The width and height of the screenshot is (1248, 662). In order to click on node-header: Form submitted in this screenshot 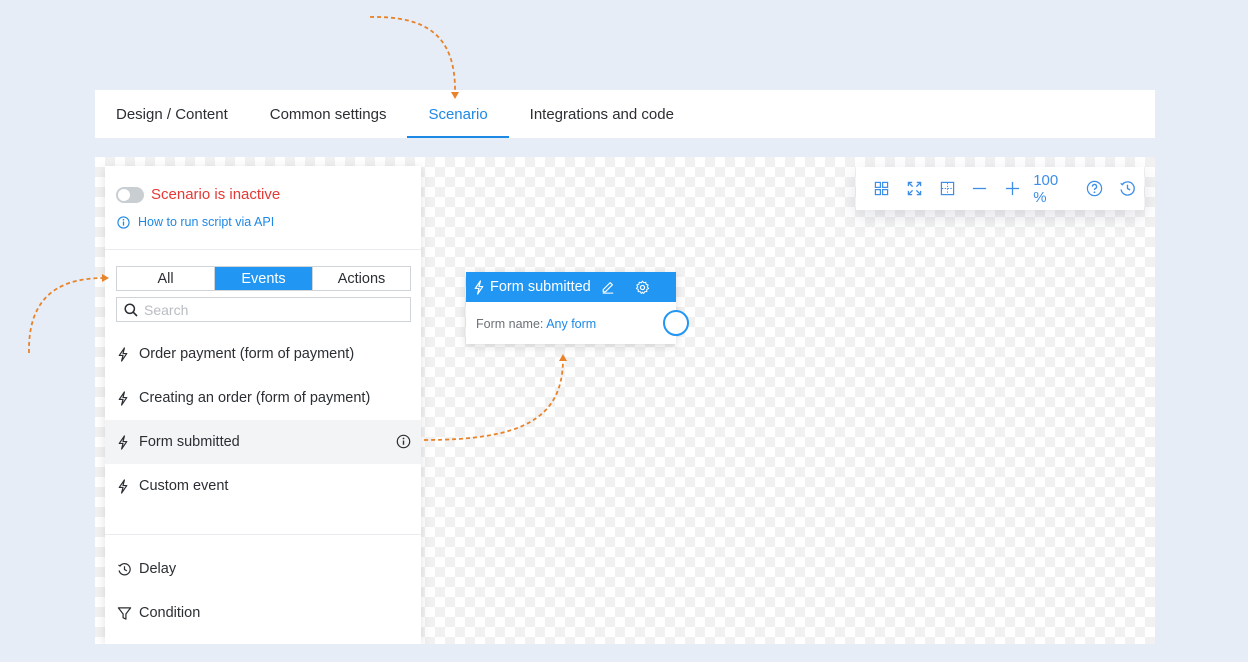, I will do `click(571, 287)`.